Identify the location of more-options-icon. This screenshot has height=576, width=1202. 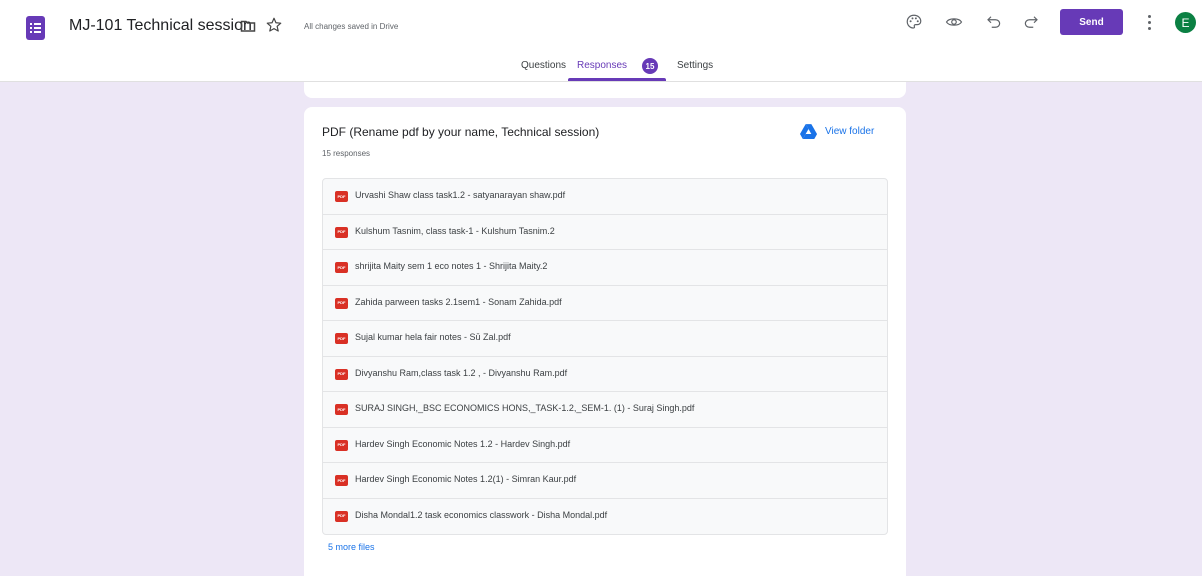
(1149, 22).